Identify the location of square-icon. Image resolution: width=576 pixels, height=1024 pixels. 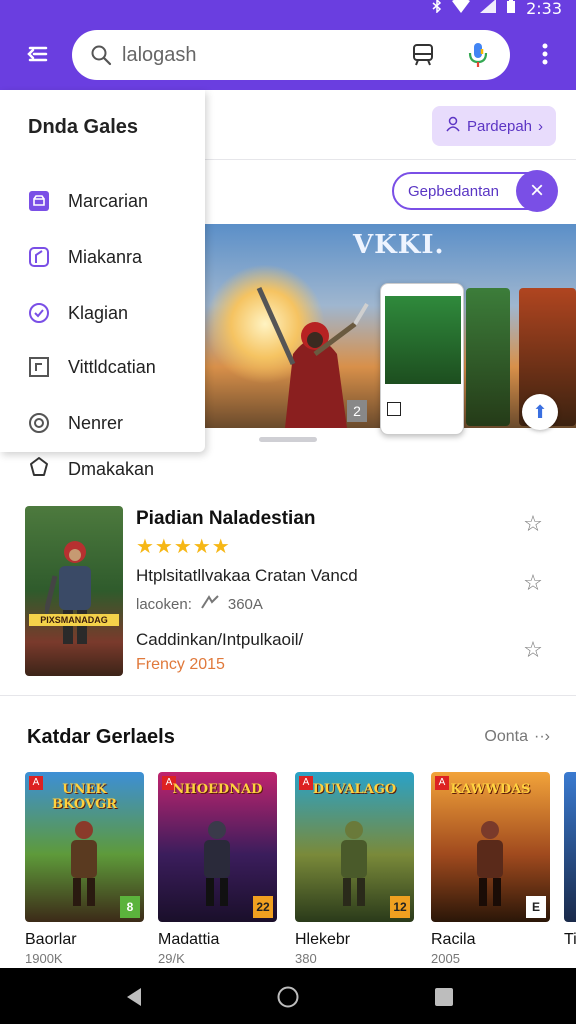
(39, 367).